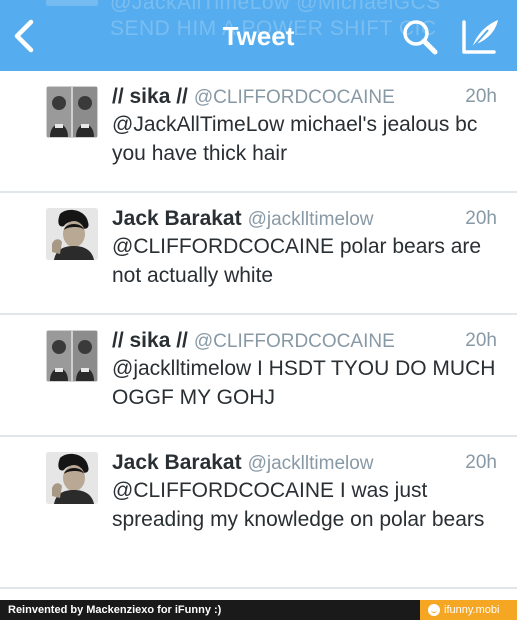 The width and height of the screenshot is (517, 620). I want to click on ghost-avatar, so click(72, 3).